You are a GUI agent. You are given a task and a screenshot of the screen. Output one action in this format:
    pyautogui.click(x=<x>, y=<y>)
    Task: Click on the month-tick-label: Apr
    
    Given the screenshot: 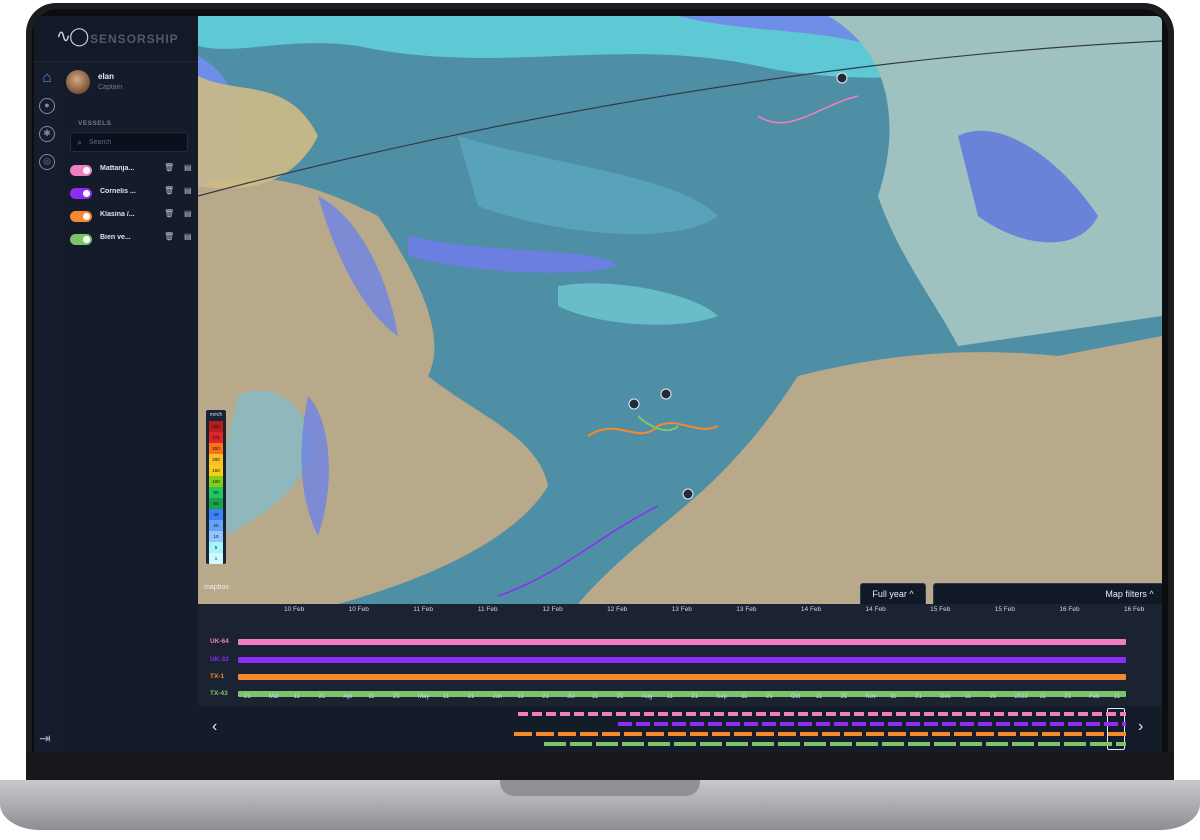 What is the action you would take?
    pyautogui.click(x=348, y=697)
    